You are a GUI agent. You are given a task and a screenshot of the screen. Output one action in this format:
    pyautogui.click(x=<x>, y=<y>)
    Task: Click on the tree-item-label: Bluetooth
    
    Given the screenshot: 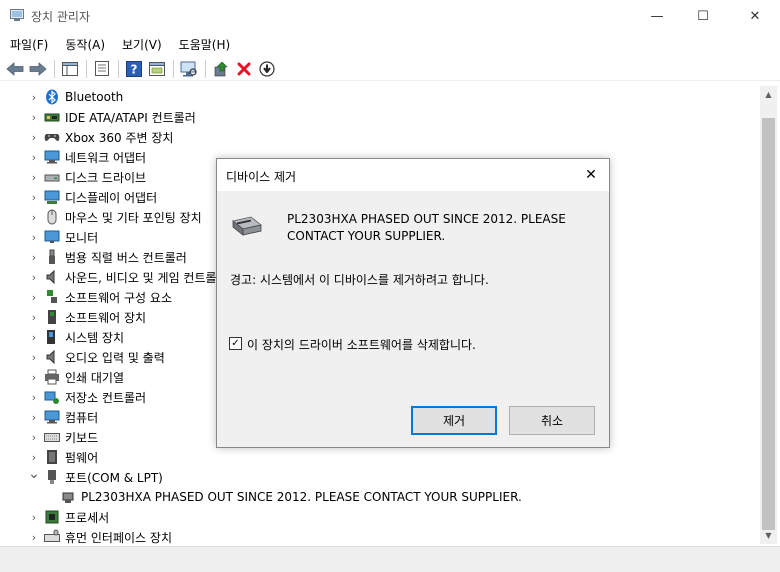 What is the action you would take?
    pyautogui.click(x=94, y=97)
    